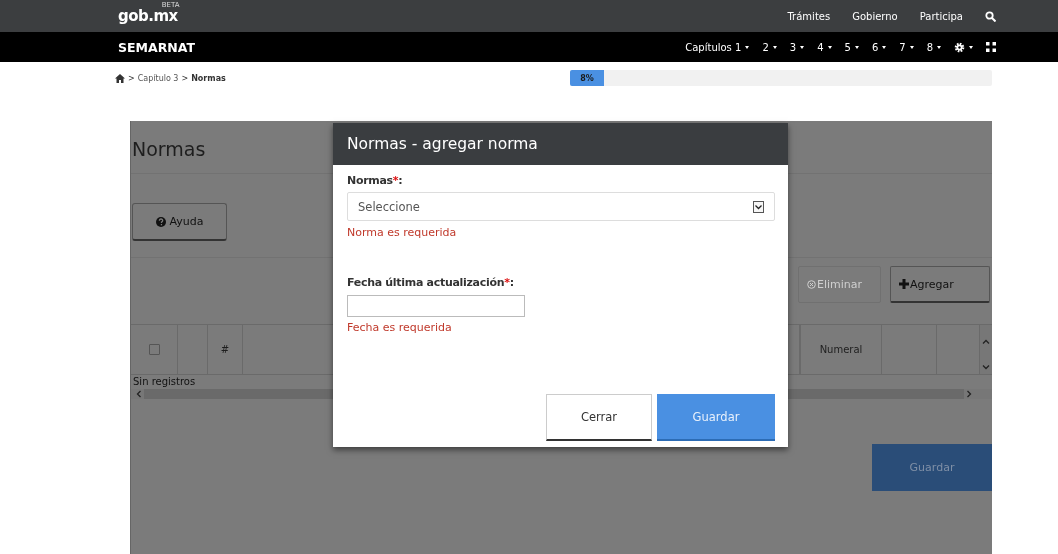  I want to click on breadcrumb-link: Capítulo 3, so click(158, 78).